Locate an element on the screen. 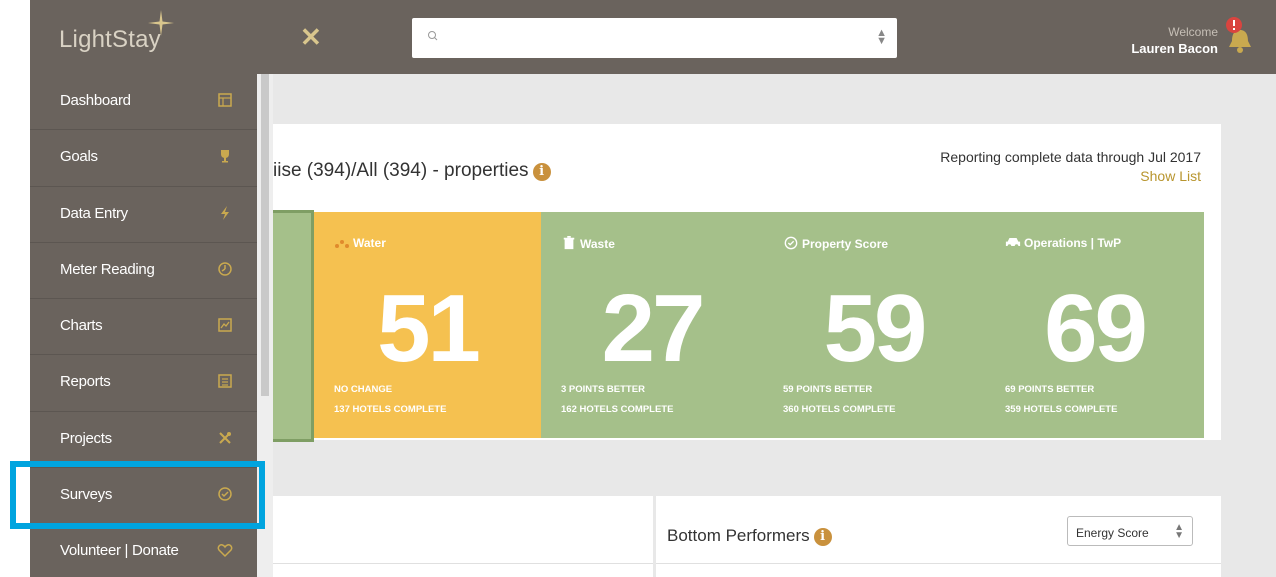 Image resolution: width=1276 pixels, height=577 pixels. metric-title: Waste is located at coordinates (588, 243).